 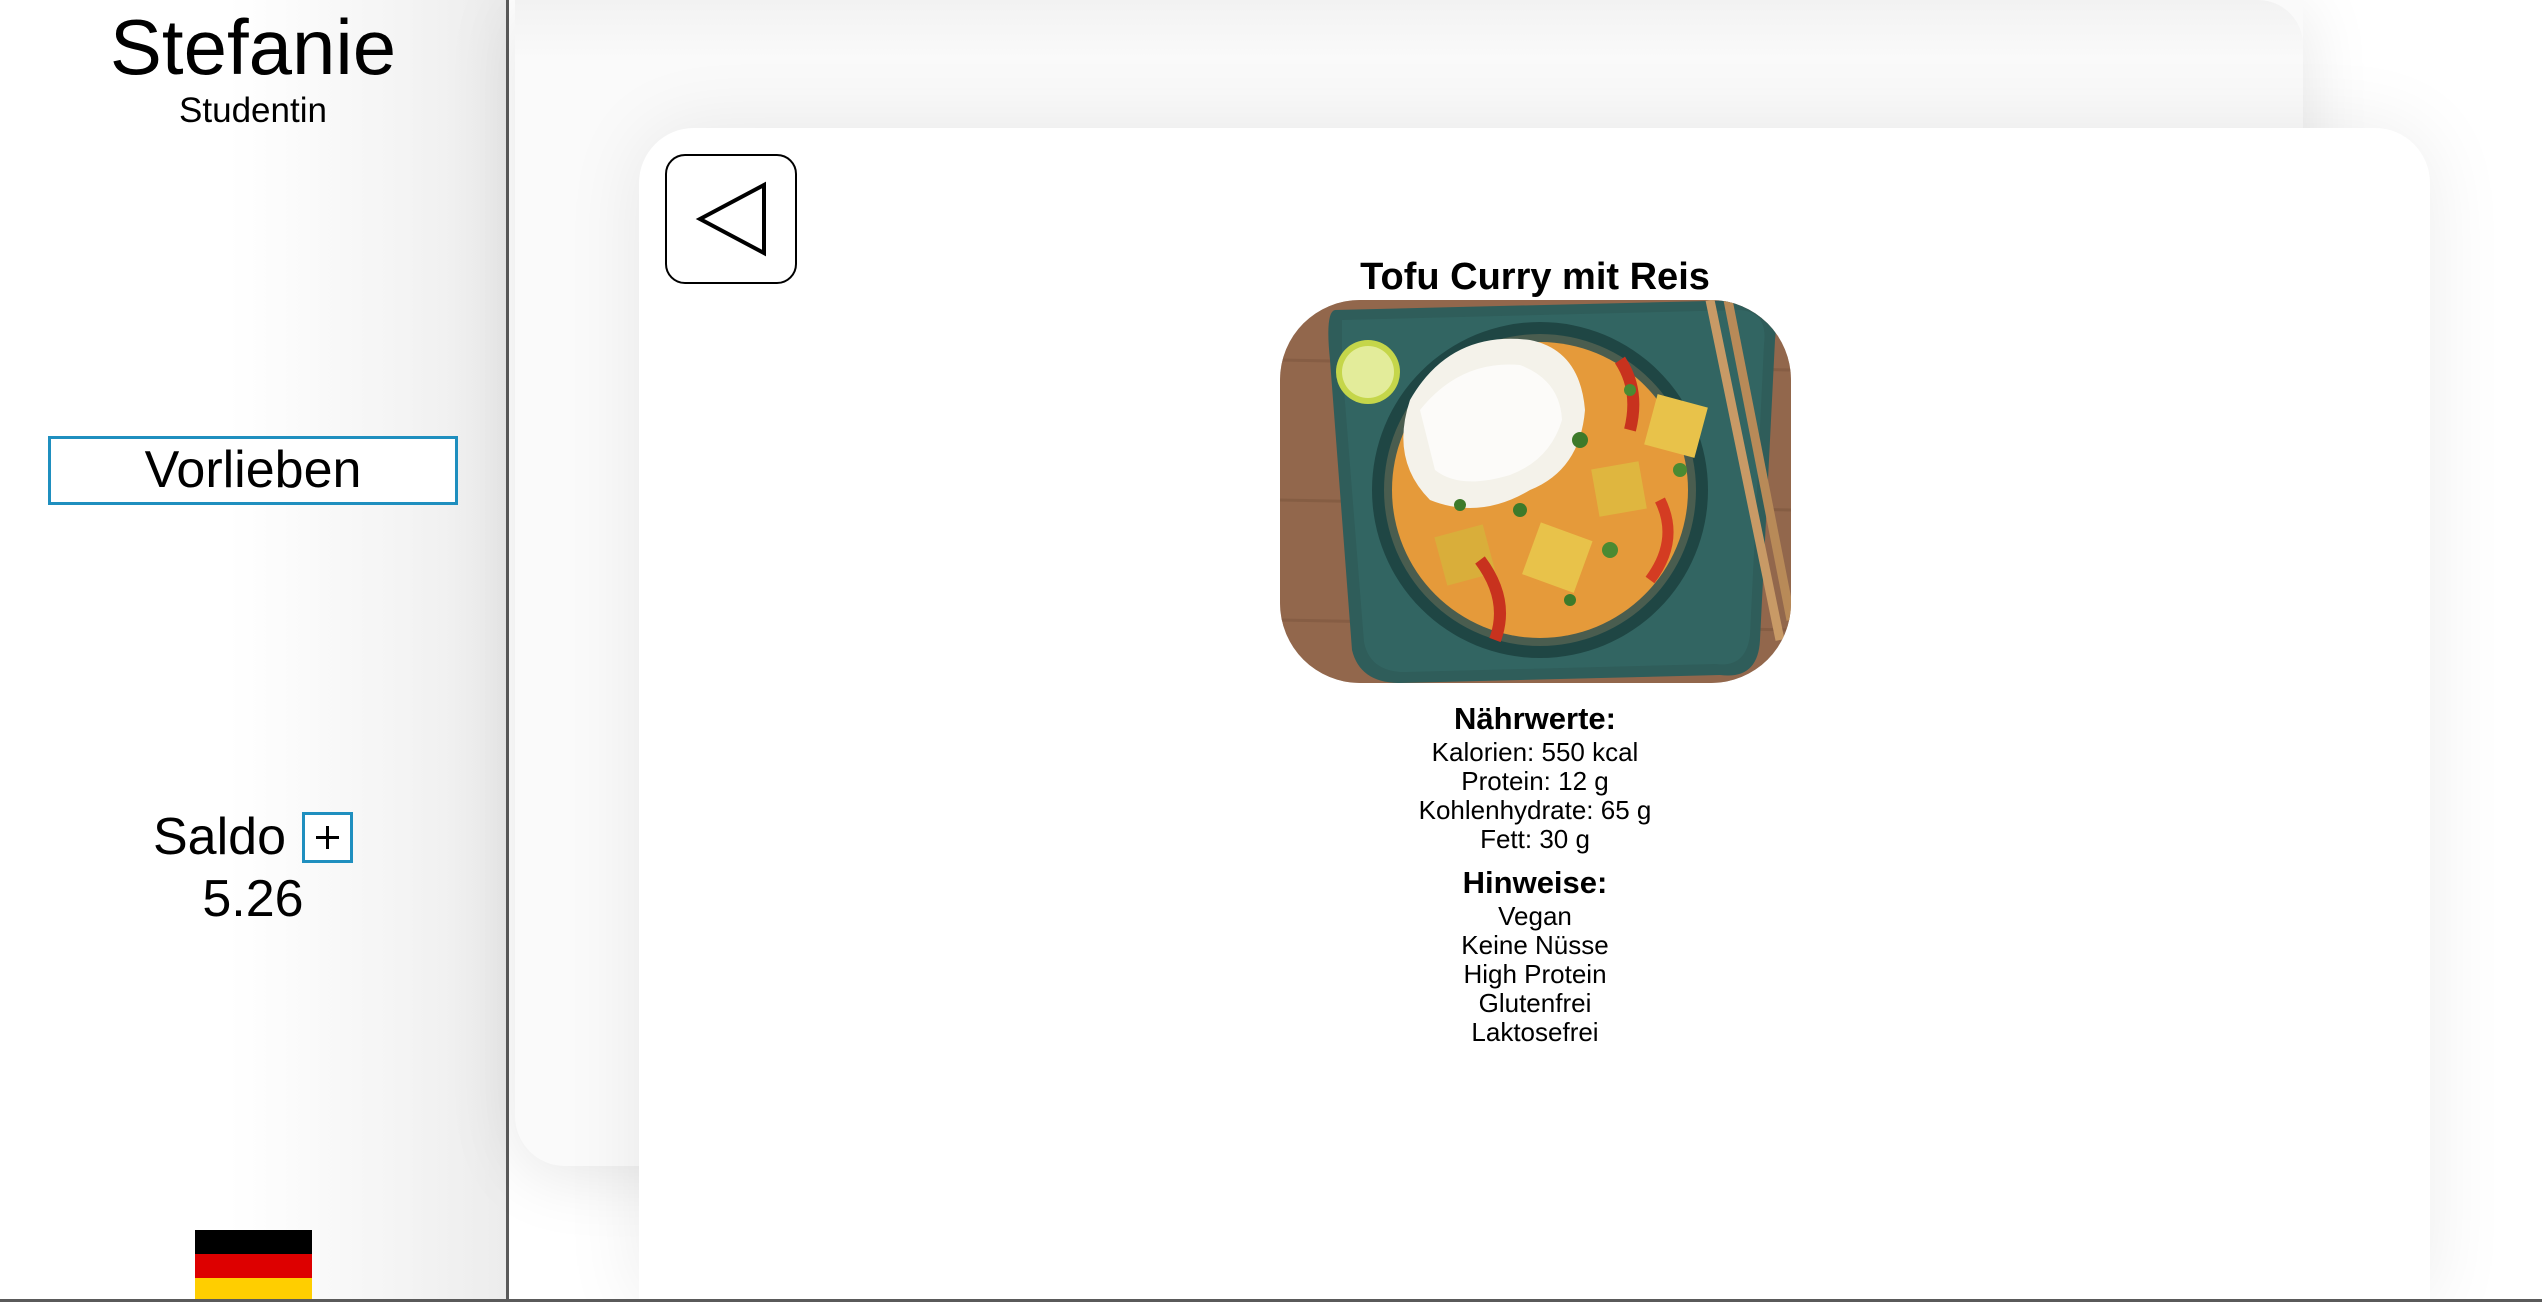 What do you see at coordinates (1535, 916) in the screenshot?
I see `note-item: Vegan` at bounding box center [1535, 916].